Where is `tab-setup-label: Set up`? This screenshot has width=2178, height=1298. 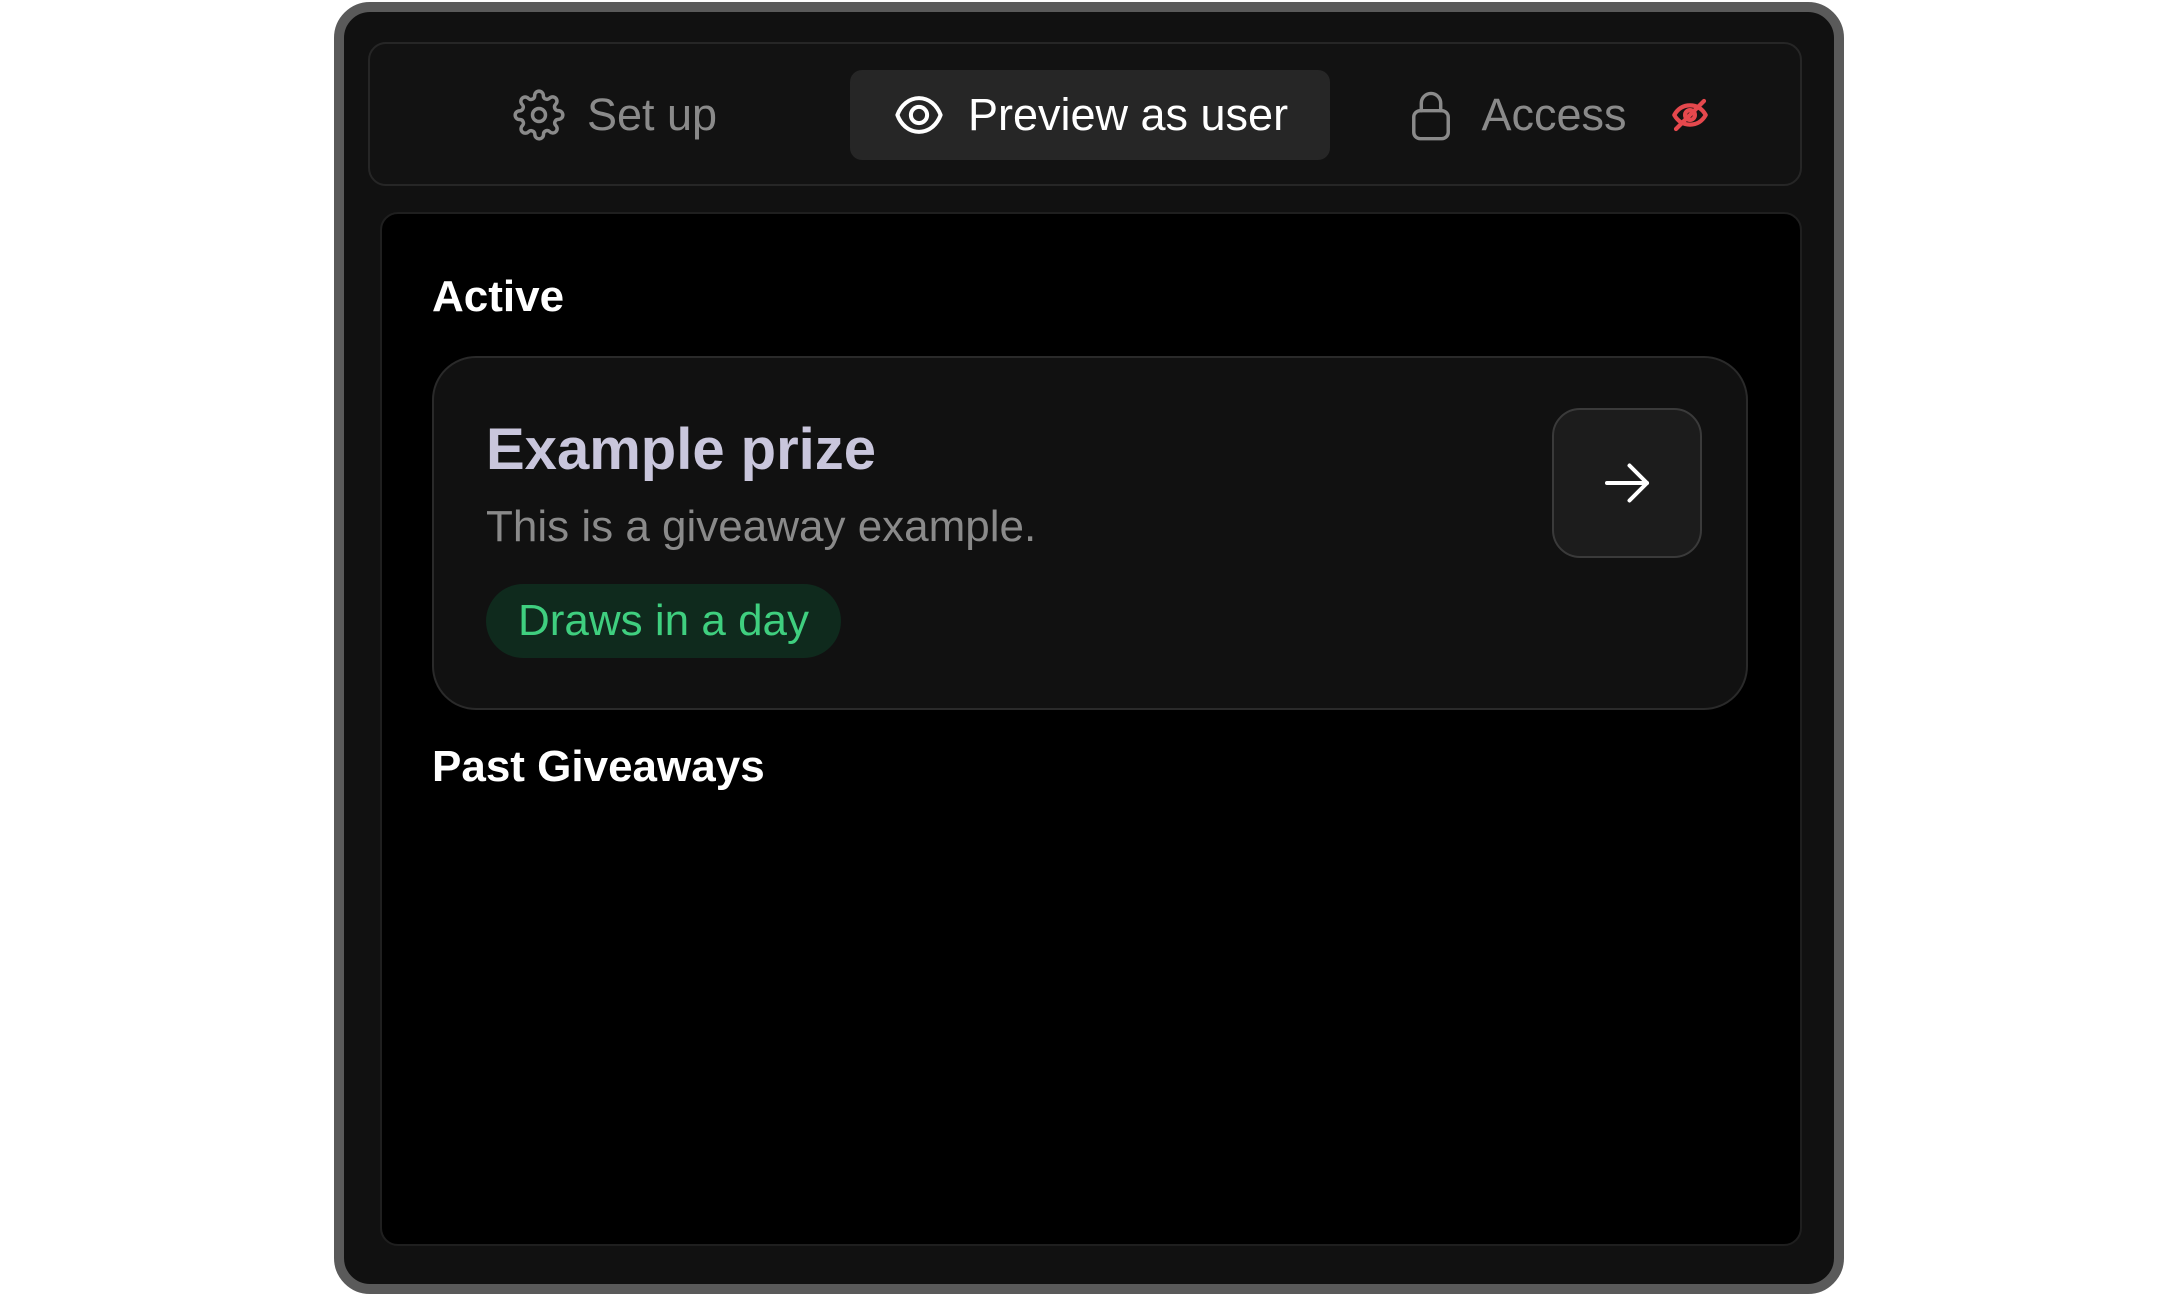
tab-setup-label: Set up is located at coordinates (652, 114).